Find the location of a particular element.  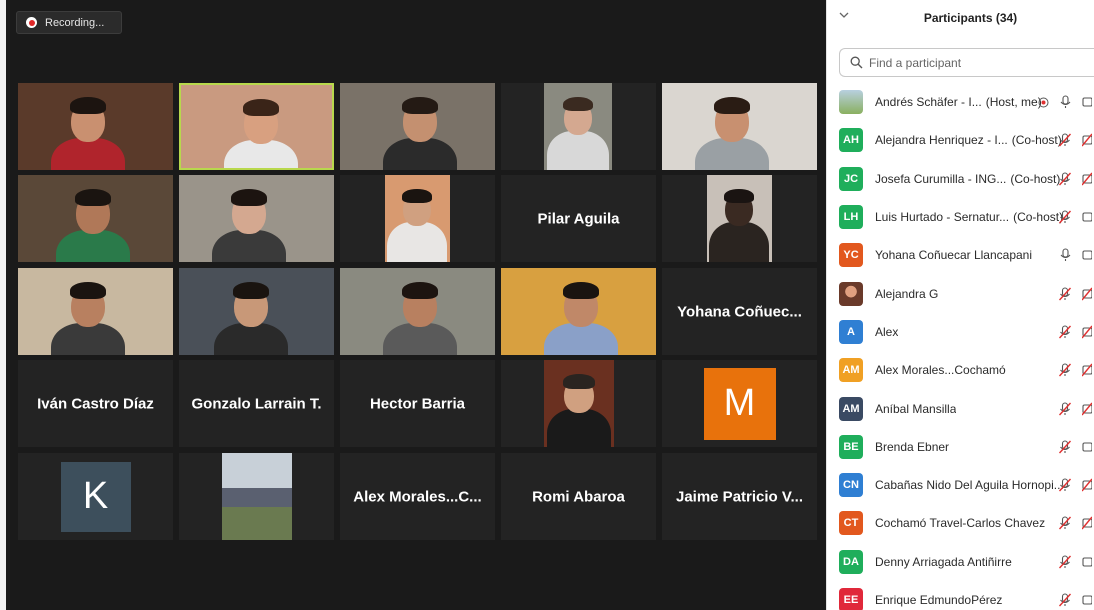

participant-tile-name: Iván Castro Díaz is located at coordinates (95, 403).